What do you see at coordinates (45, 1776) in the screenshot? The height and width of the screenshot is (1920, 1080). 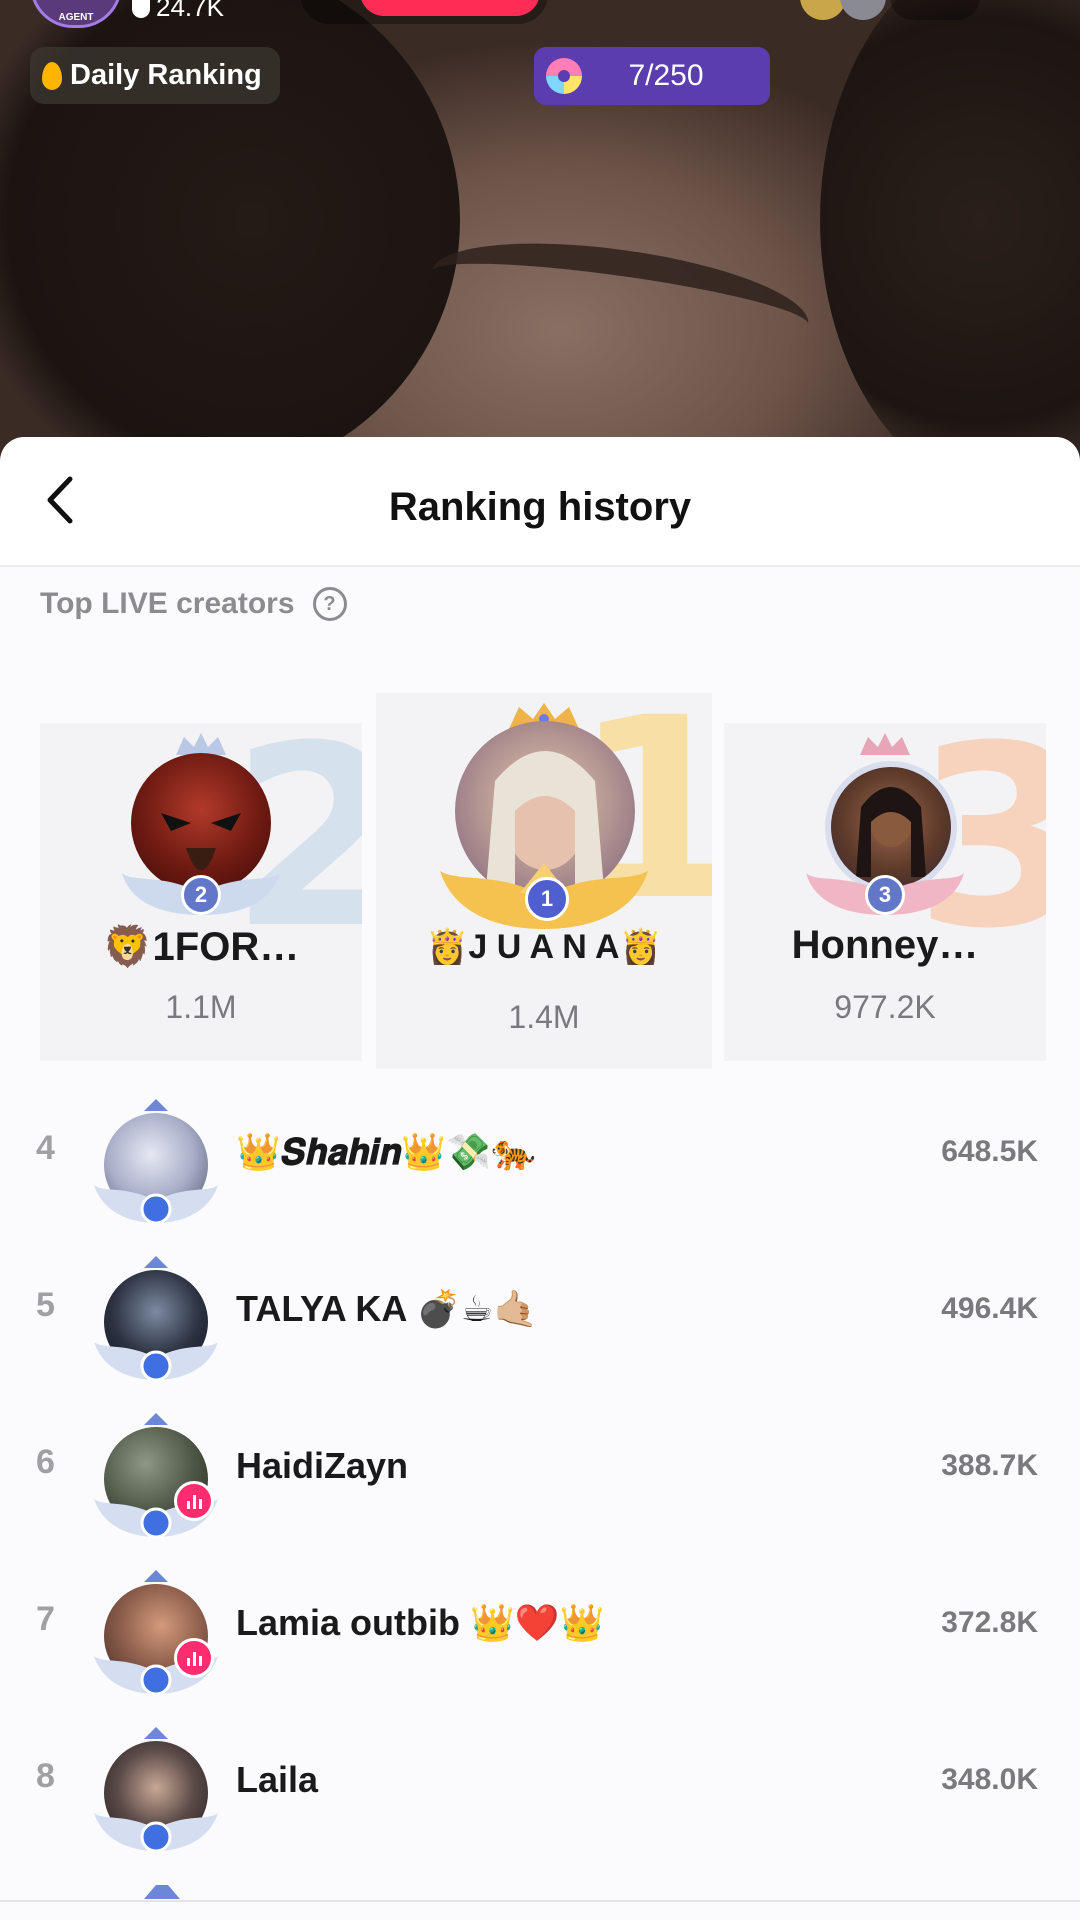 I see `list-rank: 8` at bounding box center [45, 1776].